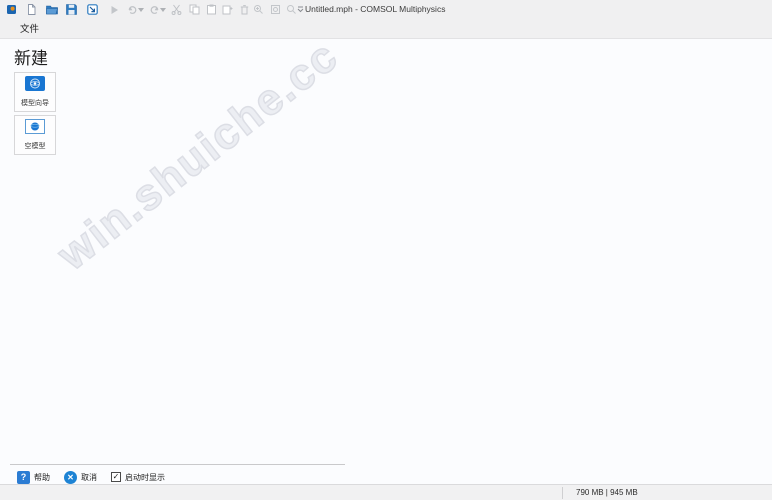 The image size is (772, 500). I want to click on cancel-icon: ✕, so click(70, 477).